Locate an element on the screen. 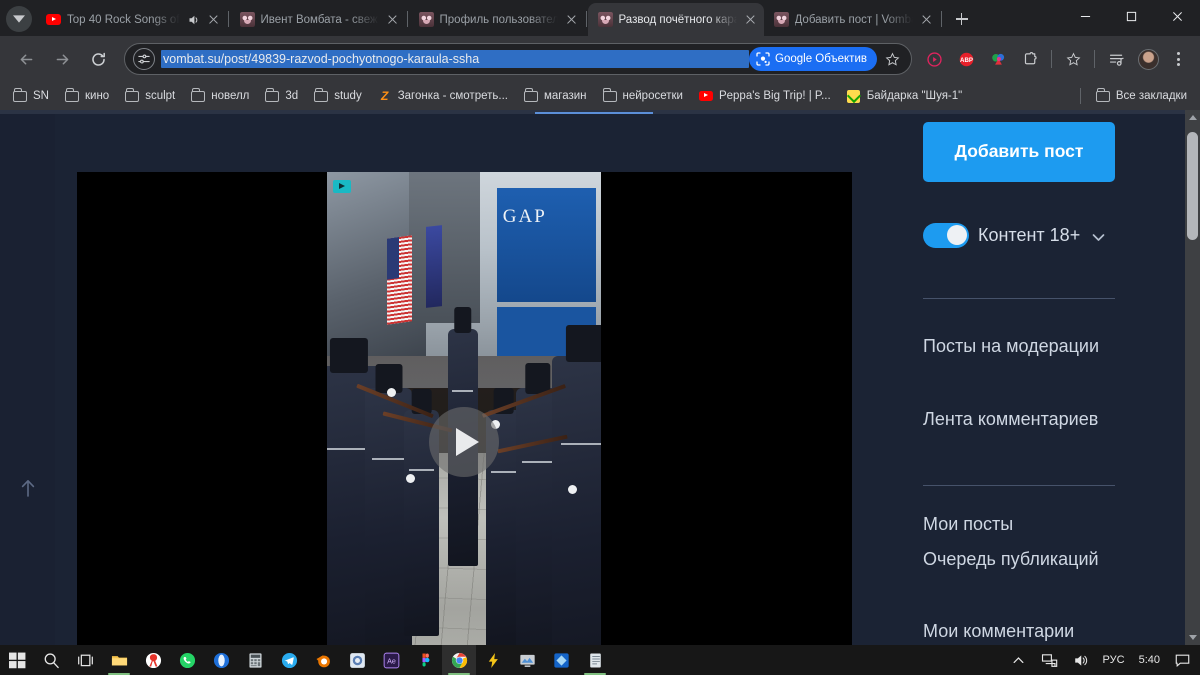 The height and width of the screenshot is (675, 1200). sidebar-item-comment-feed: Лента комментариев is located at coordinates (1030, 419).